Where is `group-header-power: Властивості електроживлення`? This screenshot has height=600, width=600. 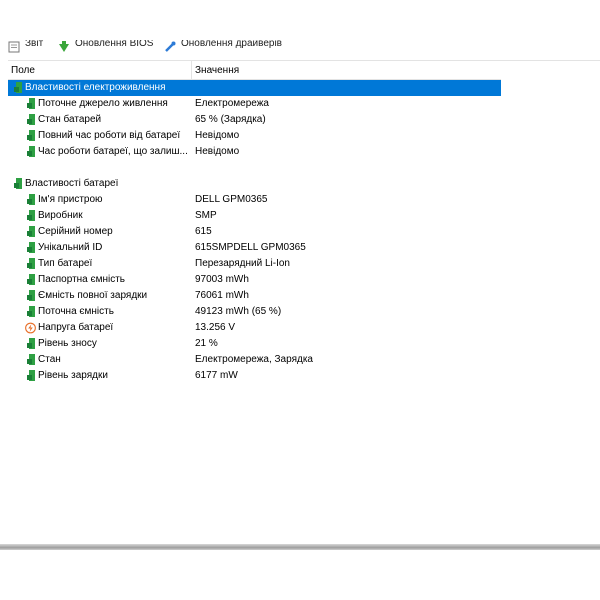 group-header-power: Властивості електроживлення is located at coordinates (254, 88).